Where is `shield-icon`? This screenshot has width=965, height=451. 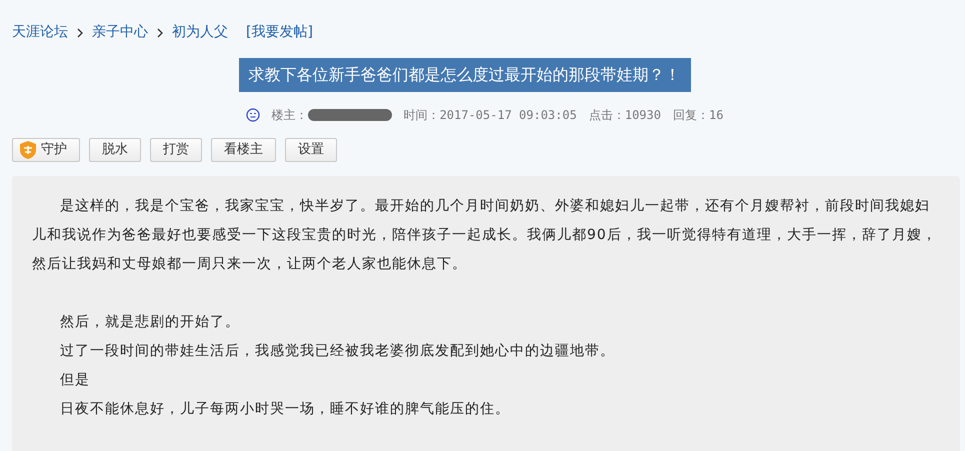
shield-icon is located at coordinates (28, 150).